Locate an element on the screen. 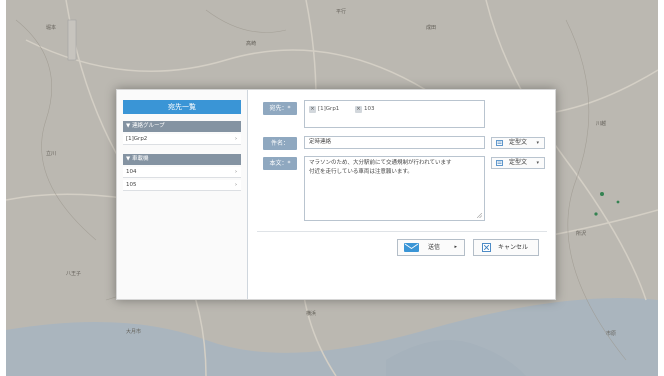 This screenshot has height=376, width=664. body-label: 本文：* is located at coordinates (280, 163).